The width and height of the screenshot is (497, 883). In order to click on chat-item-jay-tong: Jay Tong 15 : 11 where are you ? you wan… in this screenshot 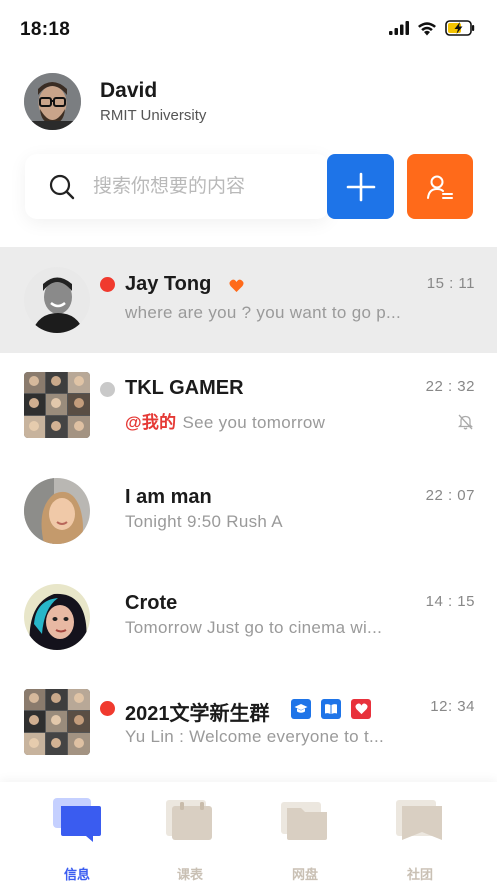, I will do `click(248, 300)`.